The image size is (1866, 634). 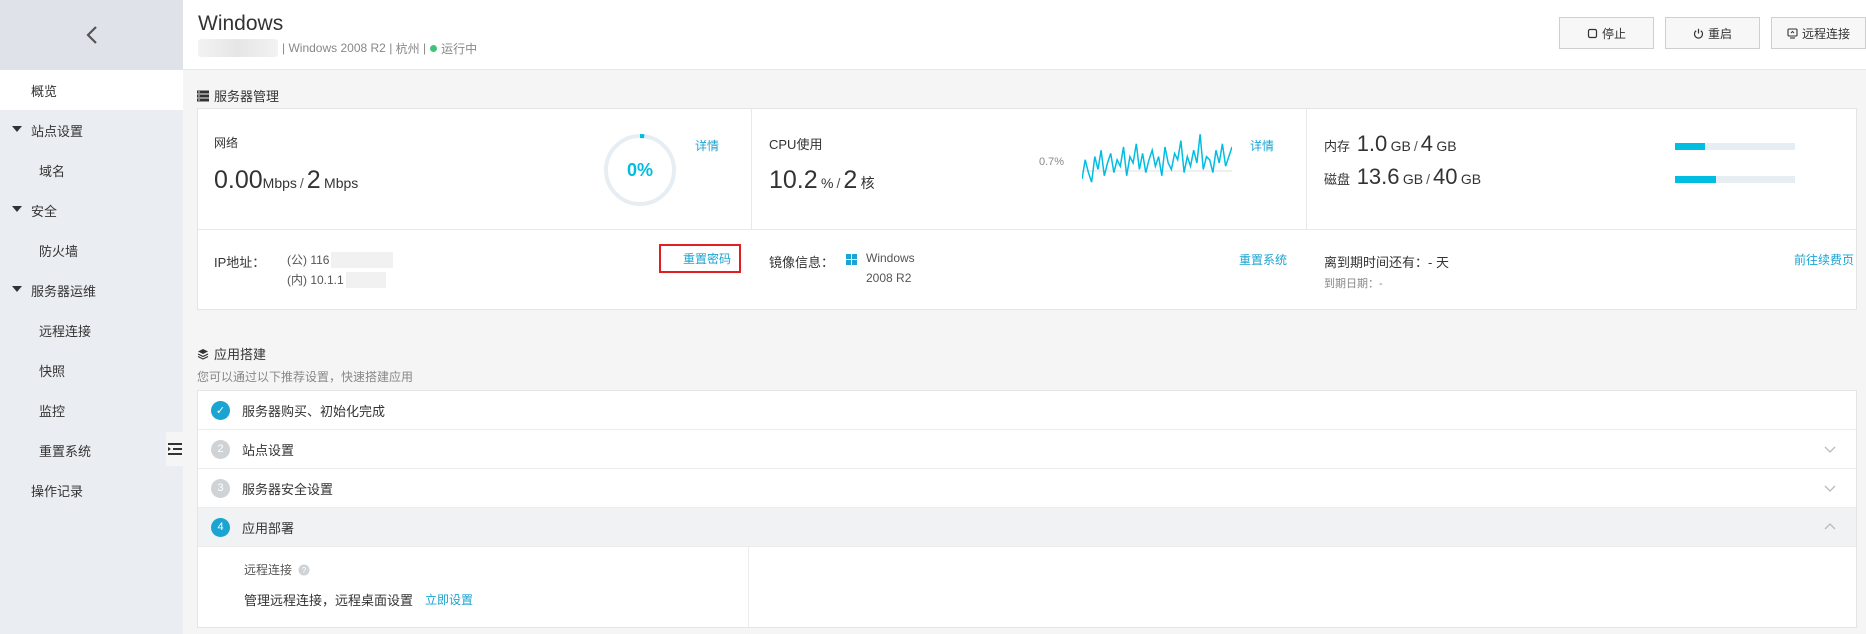 I want to click on chevron-left-icon, so click(x=91, y=35).